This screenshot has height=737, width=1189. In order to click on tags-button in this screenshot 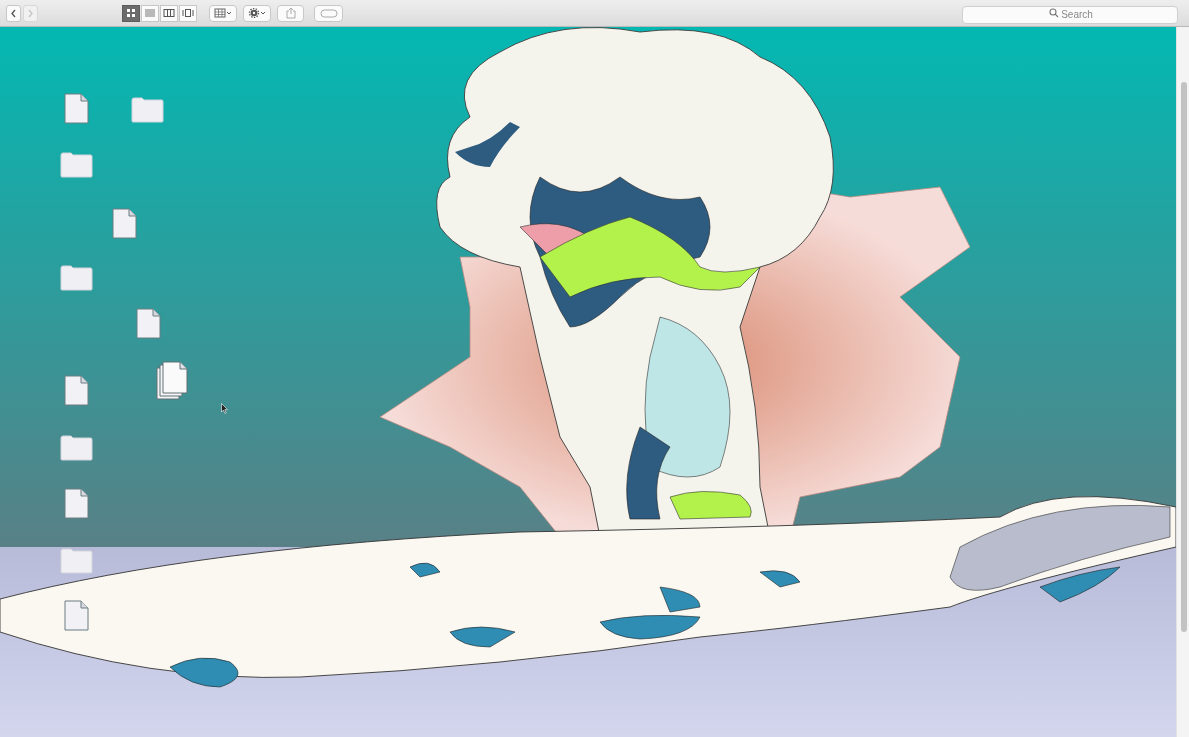, I will do `click(328, 13)`.